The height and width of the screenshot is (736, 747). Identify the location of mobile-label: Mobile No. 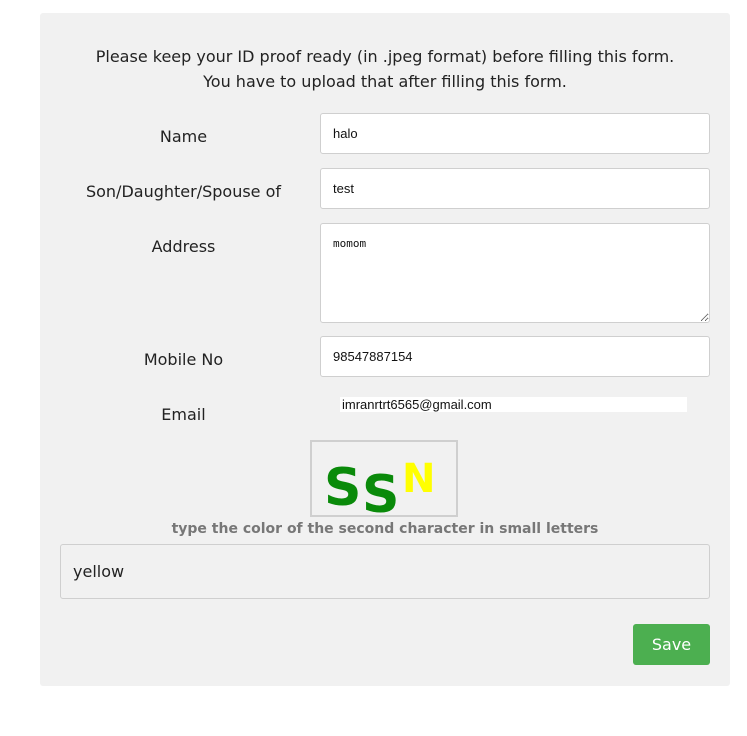
(183, 359).